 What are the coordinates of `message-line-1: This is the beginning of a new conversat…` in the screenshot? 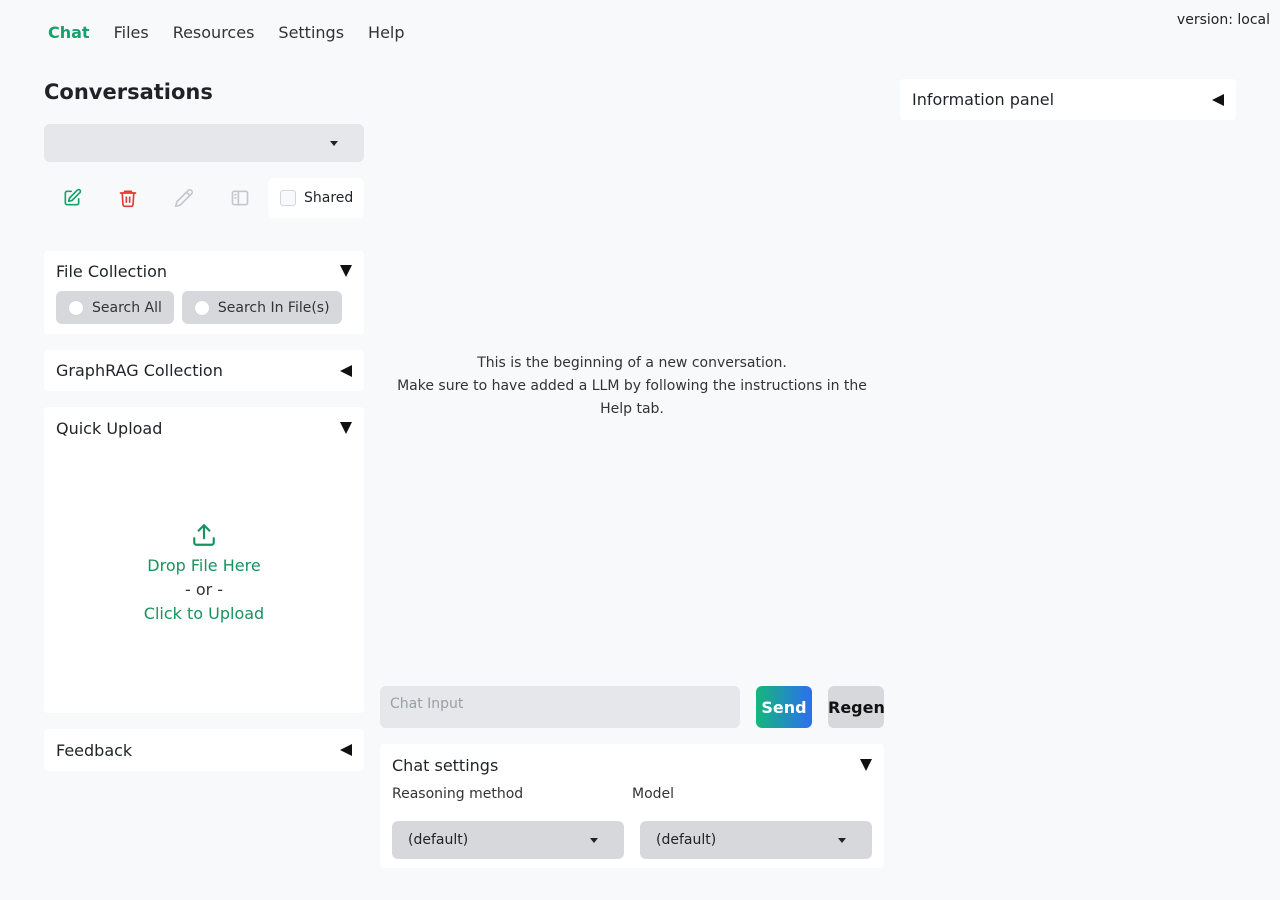 It's located at (632, 363).